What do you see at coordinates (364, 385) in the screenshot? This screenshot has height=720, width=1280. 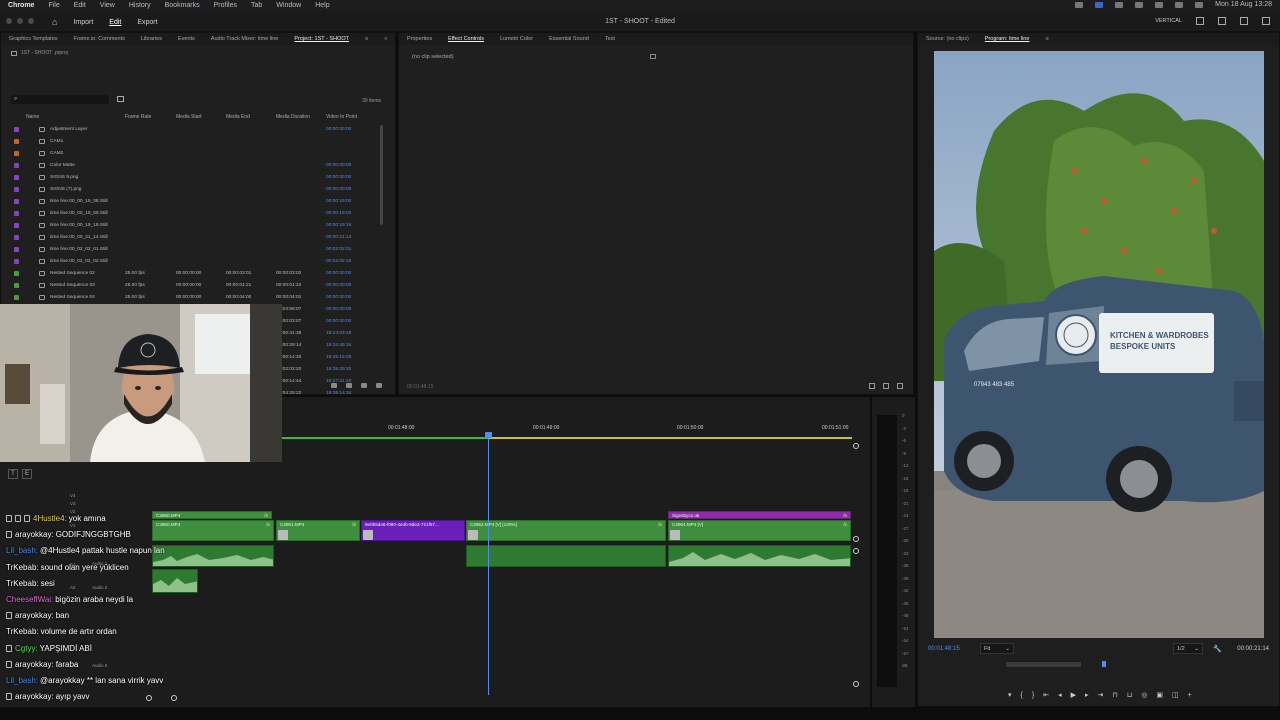 I see `new-item-icon` at bounding box center [364, 385].